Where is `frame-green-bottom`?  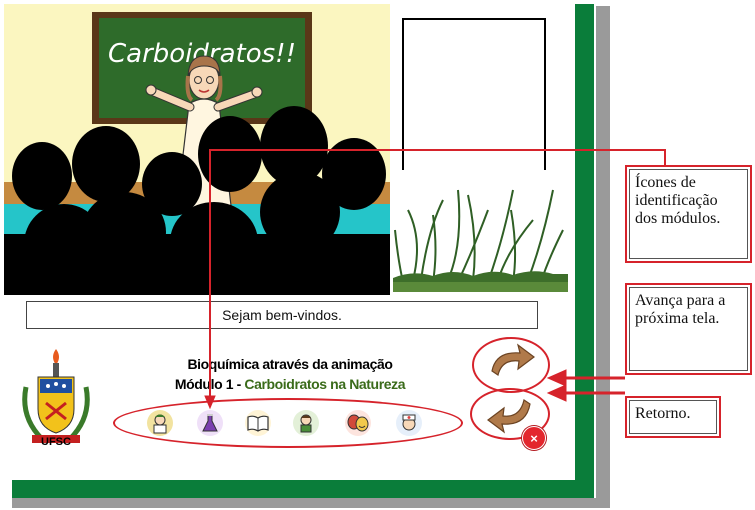
frame-green-bottom is located at coordinates (303, 489).